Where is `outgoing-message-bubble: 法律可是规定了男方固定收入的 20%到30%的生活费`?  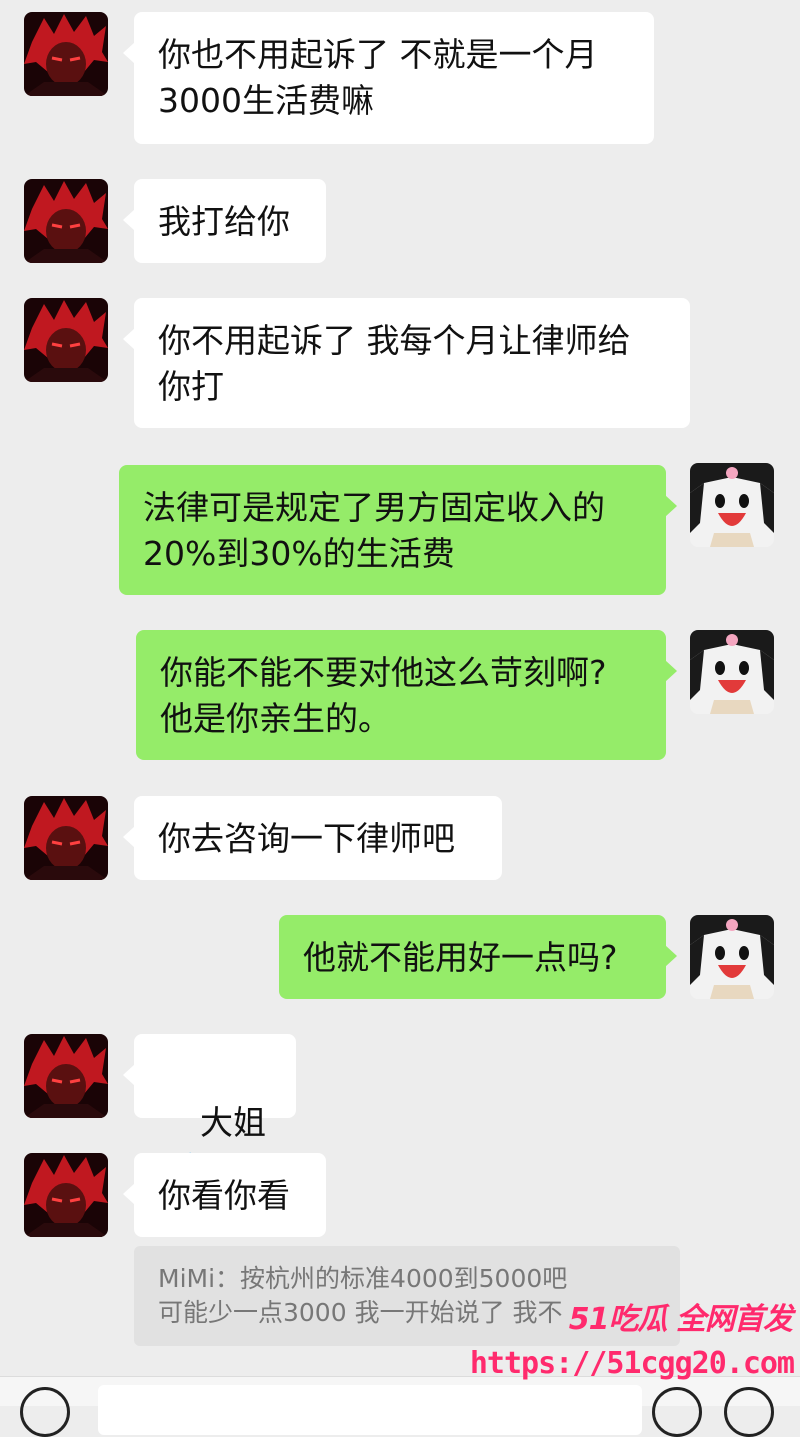
outgoing-message-bubble: 法律可是规定了男方固定收入的 20%到30%的生活费 is located at coordinates (398, 530).